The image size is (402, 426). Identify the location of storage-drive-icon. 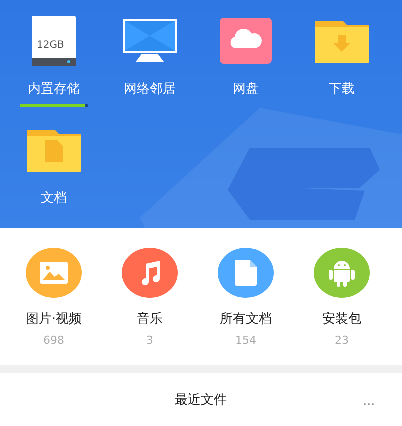
(54, 41).